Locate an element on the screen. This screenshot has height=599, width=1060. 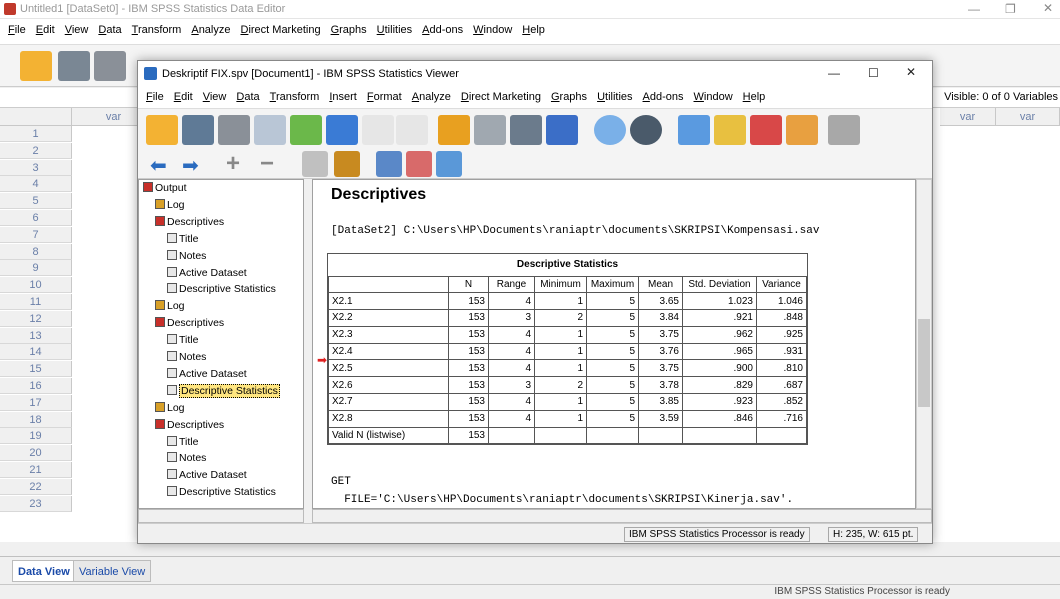
goto-variable-icon is located at coordinates (526, 130).